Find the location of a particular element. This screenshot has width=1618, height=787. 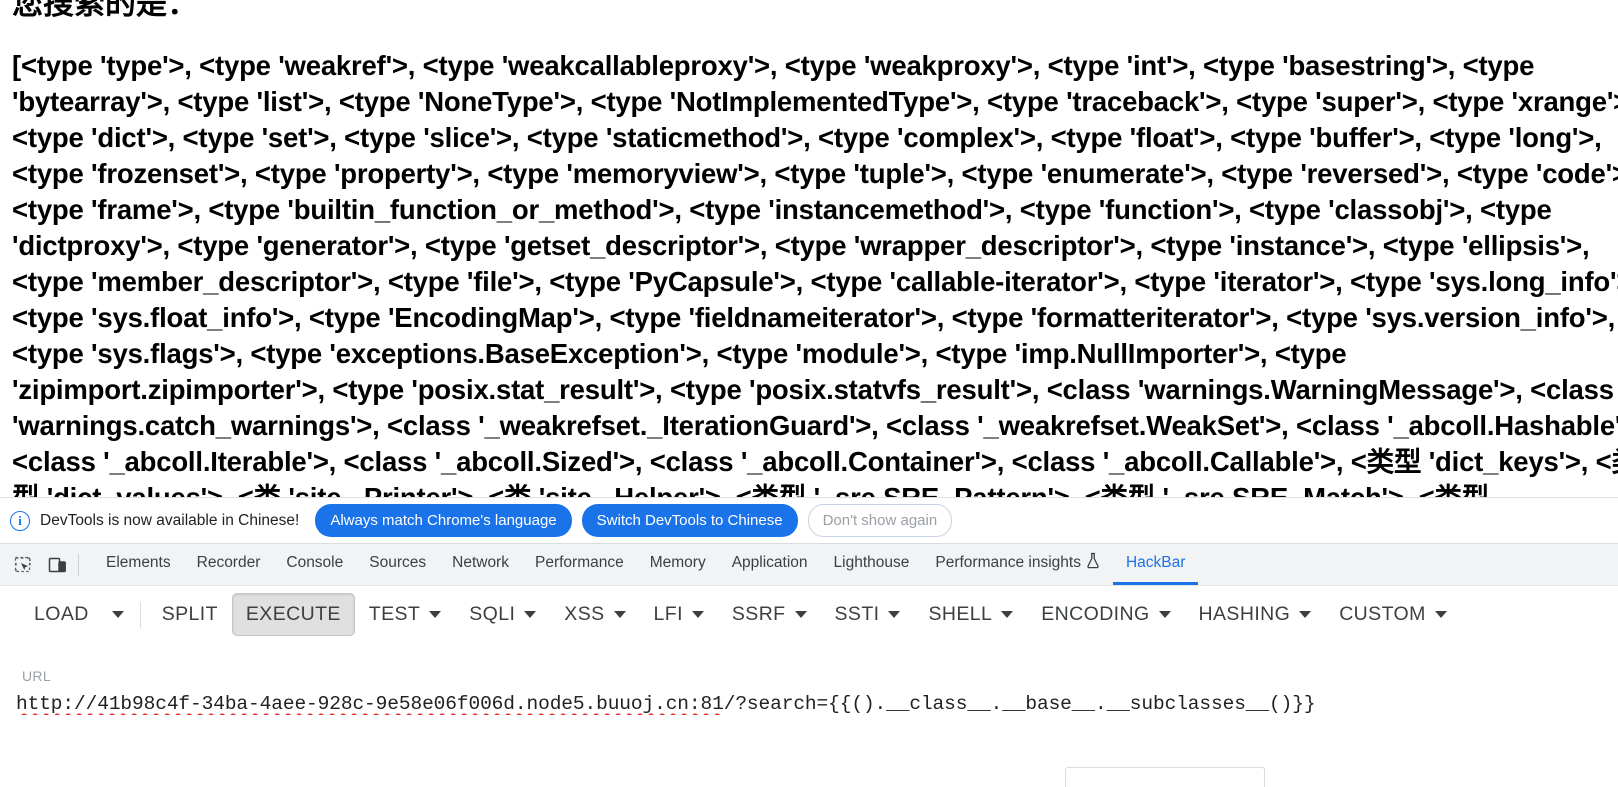

tab-sources: Sources is located at coordinates (397, 564).